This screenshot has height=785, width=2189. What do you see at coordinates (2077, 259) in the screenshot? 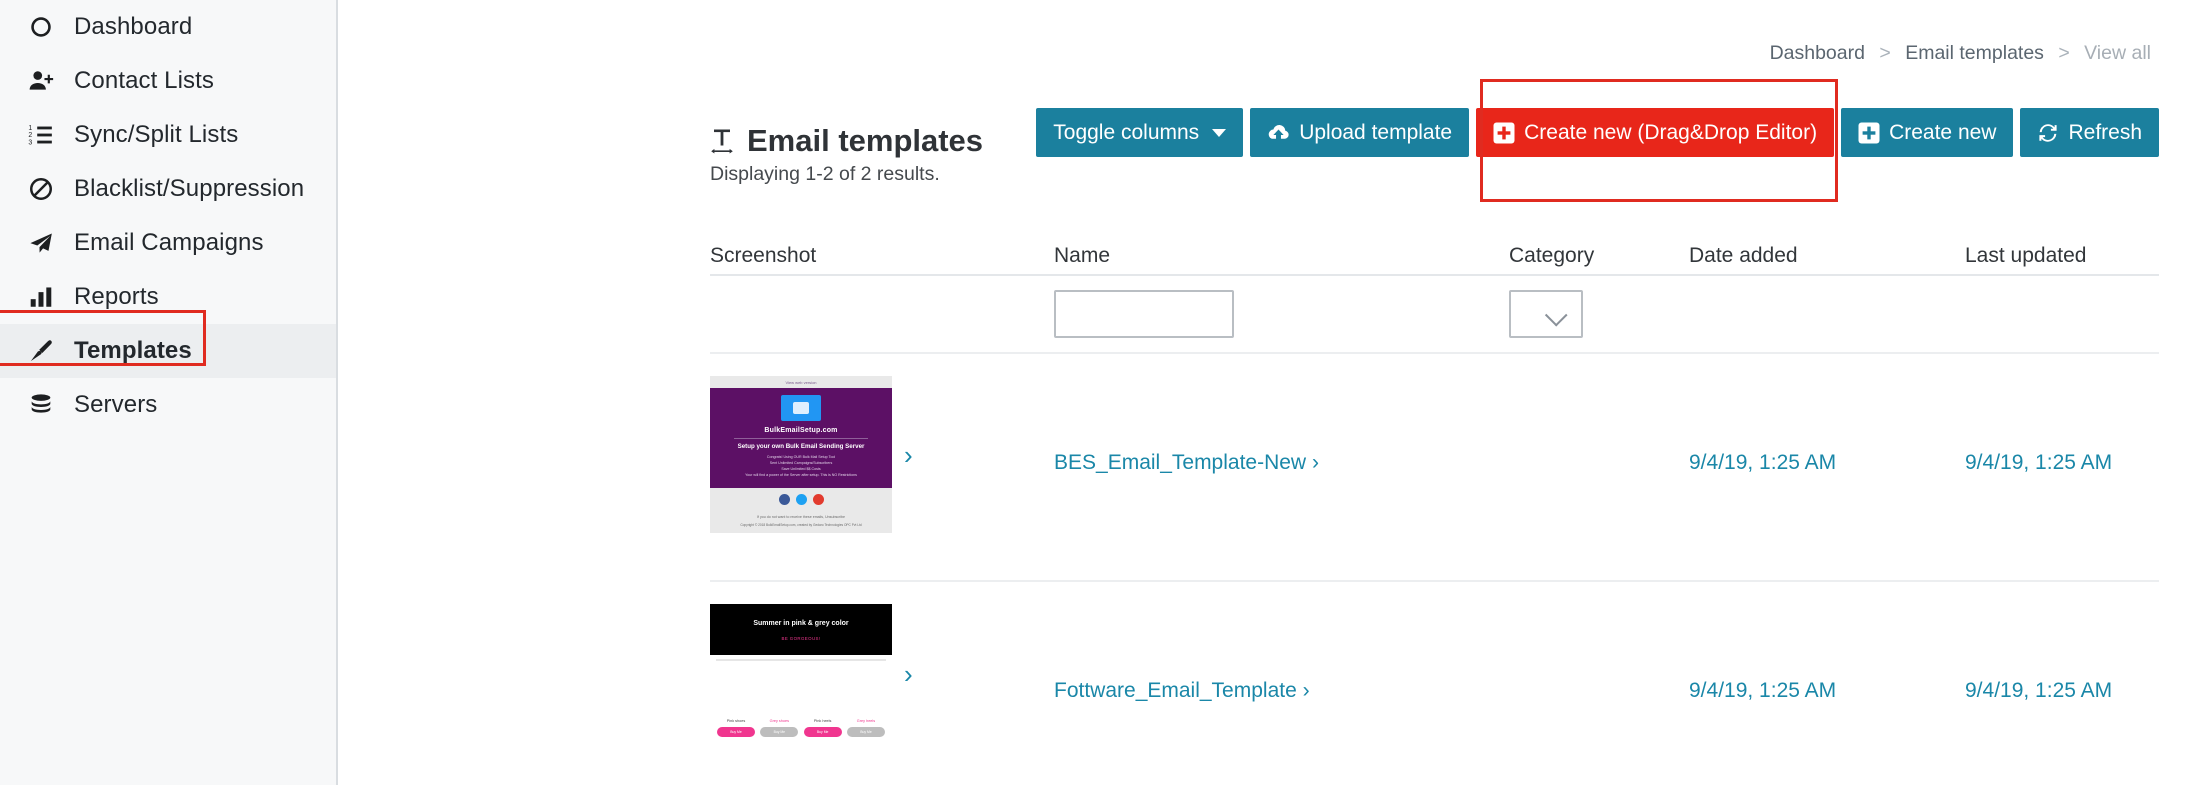
I see `column-header-last-updated: Last updated` at bounding box center [2077, 259].